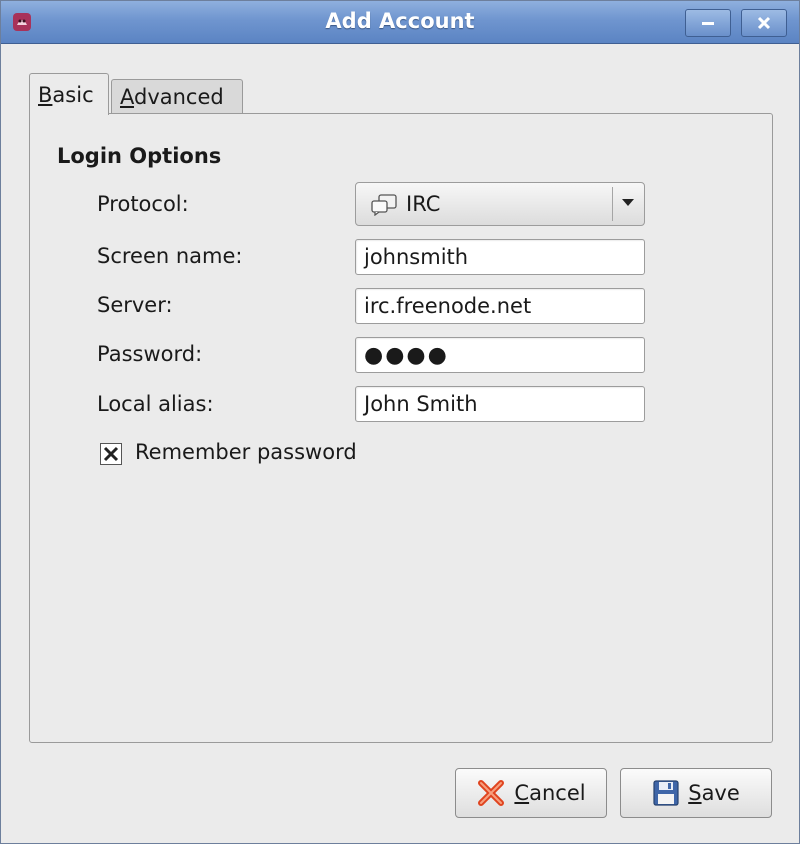 The height and width of the screenshot is (844, 800). Describe the element at coordinates (500, 257) in the screenshot. I see `screen-name-input: johnsmith` at that location.